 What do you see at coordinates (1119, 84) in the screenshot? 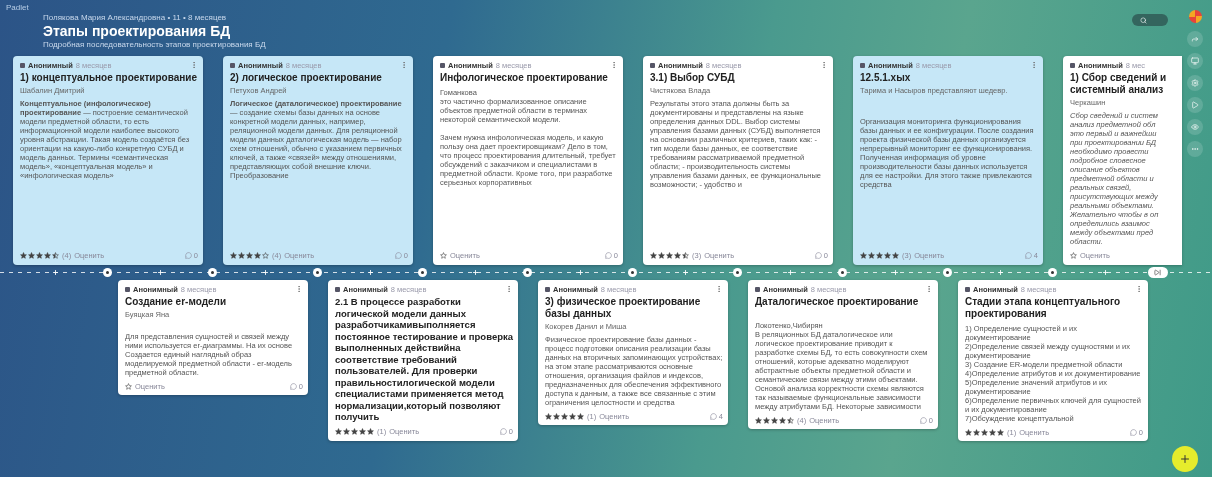
I see `post-title: 1) Сбор сведений и системный анализ` at bounding box center [1119, 84].